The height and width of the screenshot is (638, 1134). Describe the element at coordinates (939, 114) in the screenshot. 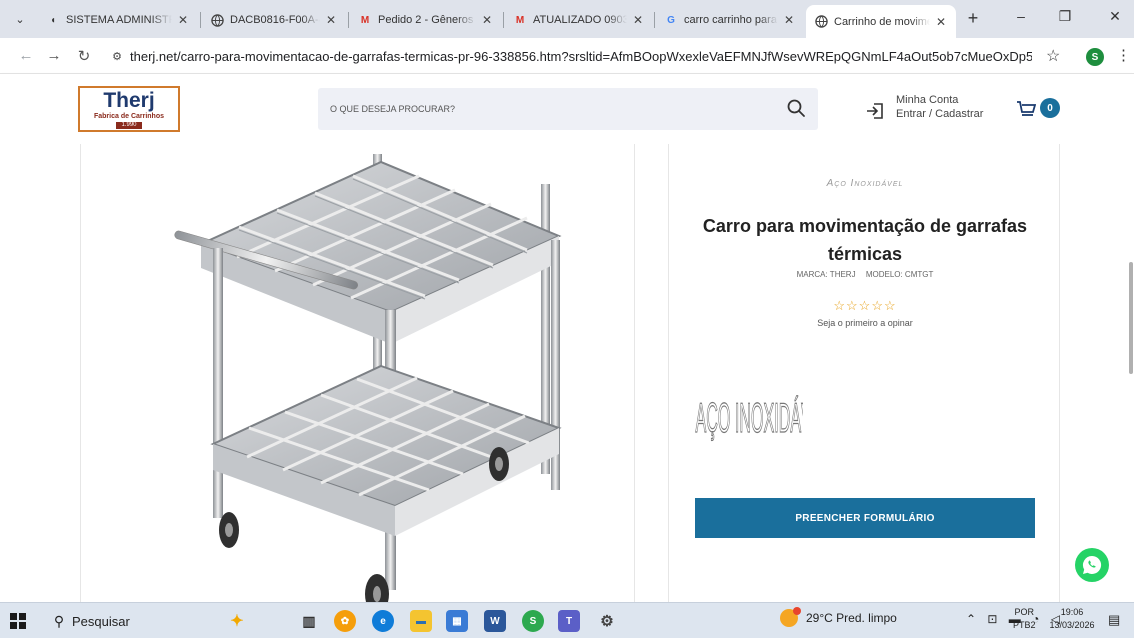

I see `login-register-link: Entrar / Cadastrar` at that location.